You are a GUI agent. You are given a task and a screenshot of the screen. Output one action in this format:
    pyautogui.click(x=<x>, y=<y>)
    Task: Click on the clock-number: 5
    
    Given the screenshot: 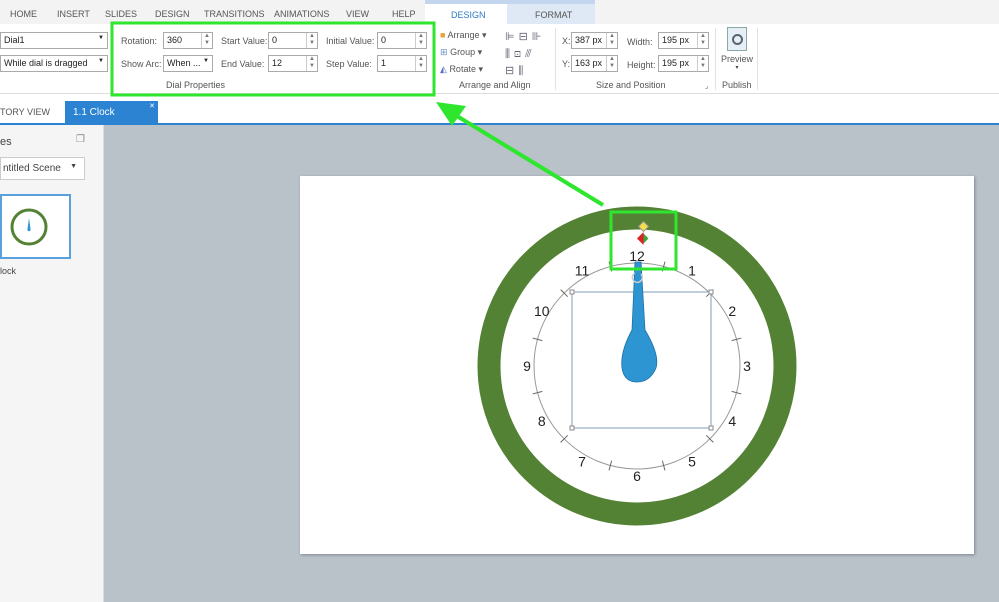 What is the action you would take?
    pyautogui.click(x=692, y=461)
    